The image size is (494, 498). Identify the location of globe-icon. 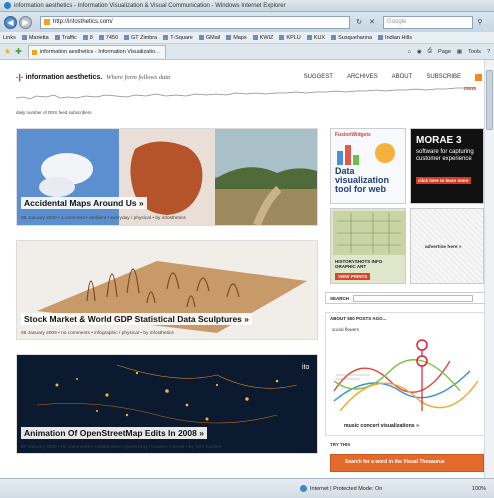
(303, 488).